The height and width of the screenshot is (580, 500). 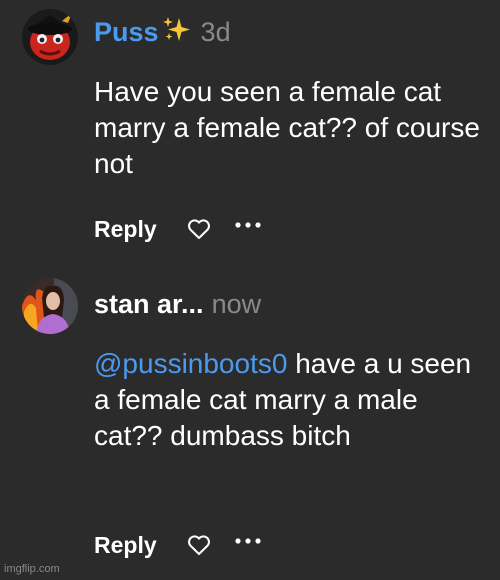 I want to click on sparkles-icon, so click(x=177, y=33).